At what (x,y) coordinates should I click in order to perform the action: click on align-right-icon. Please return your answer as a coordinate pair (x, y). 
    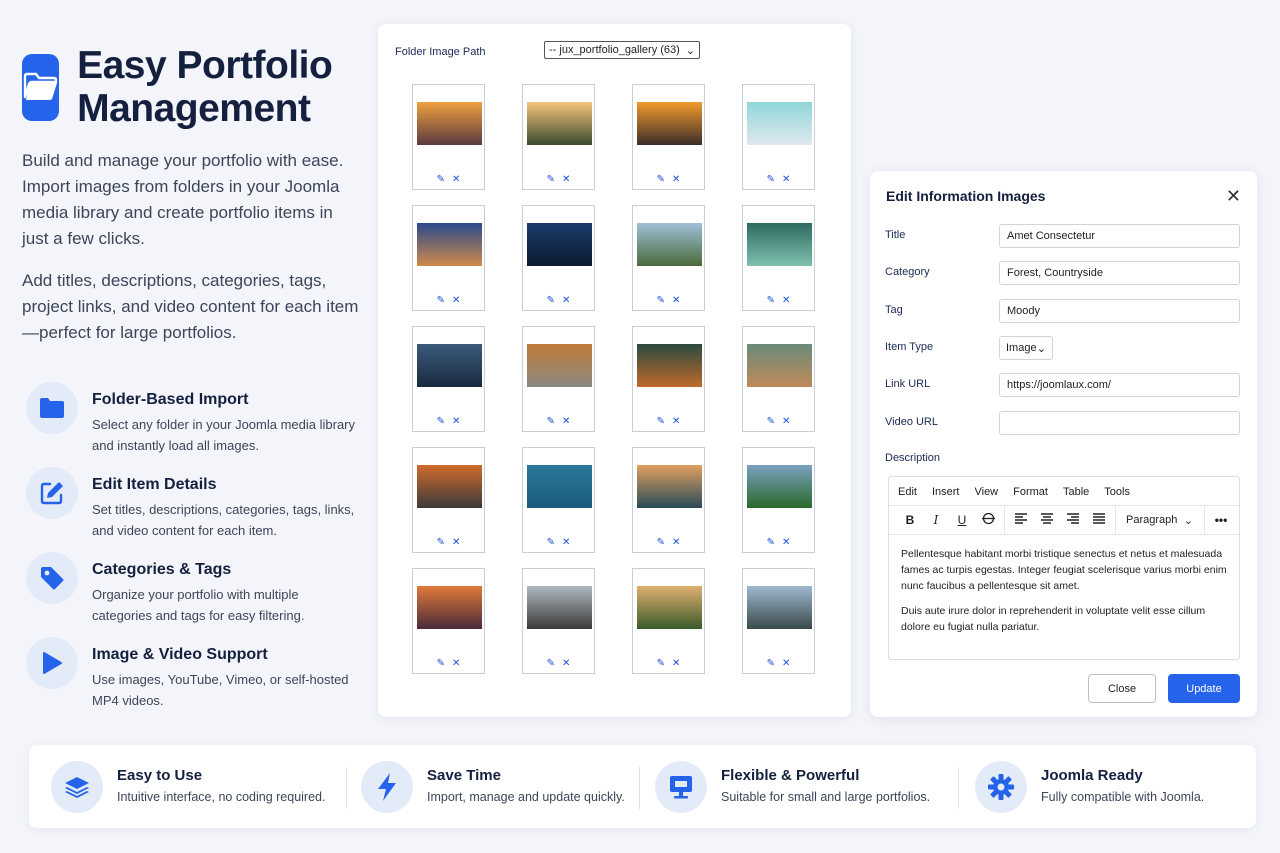
    Looking at the image, I should click on (1073, 520).